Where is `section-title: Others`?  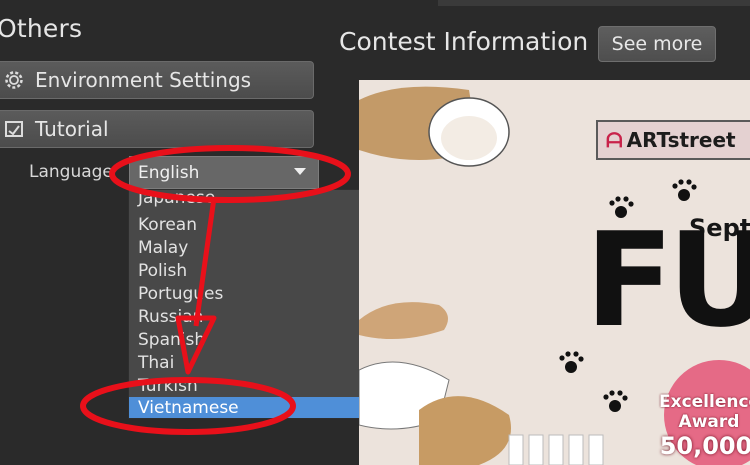 section-title: Others is located at coordinates (41, 28).